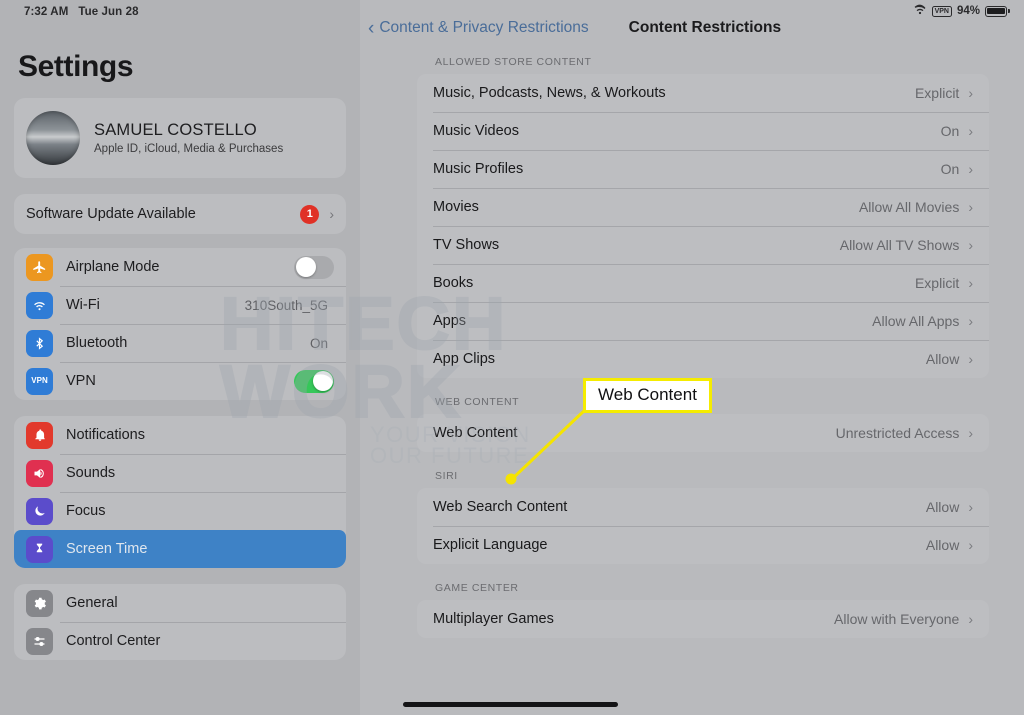 Image resolution: width=1024 pixels, height=715 pixels. I want to click on sidebar-item-label: Wi-Fi, so click(83, 305).